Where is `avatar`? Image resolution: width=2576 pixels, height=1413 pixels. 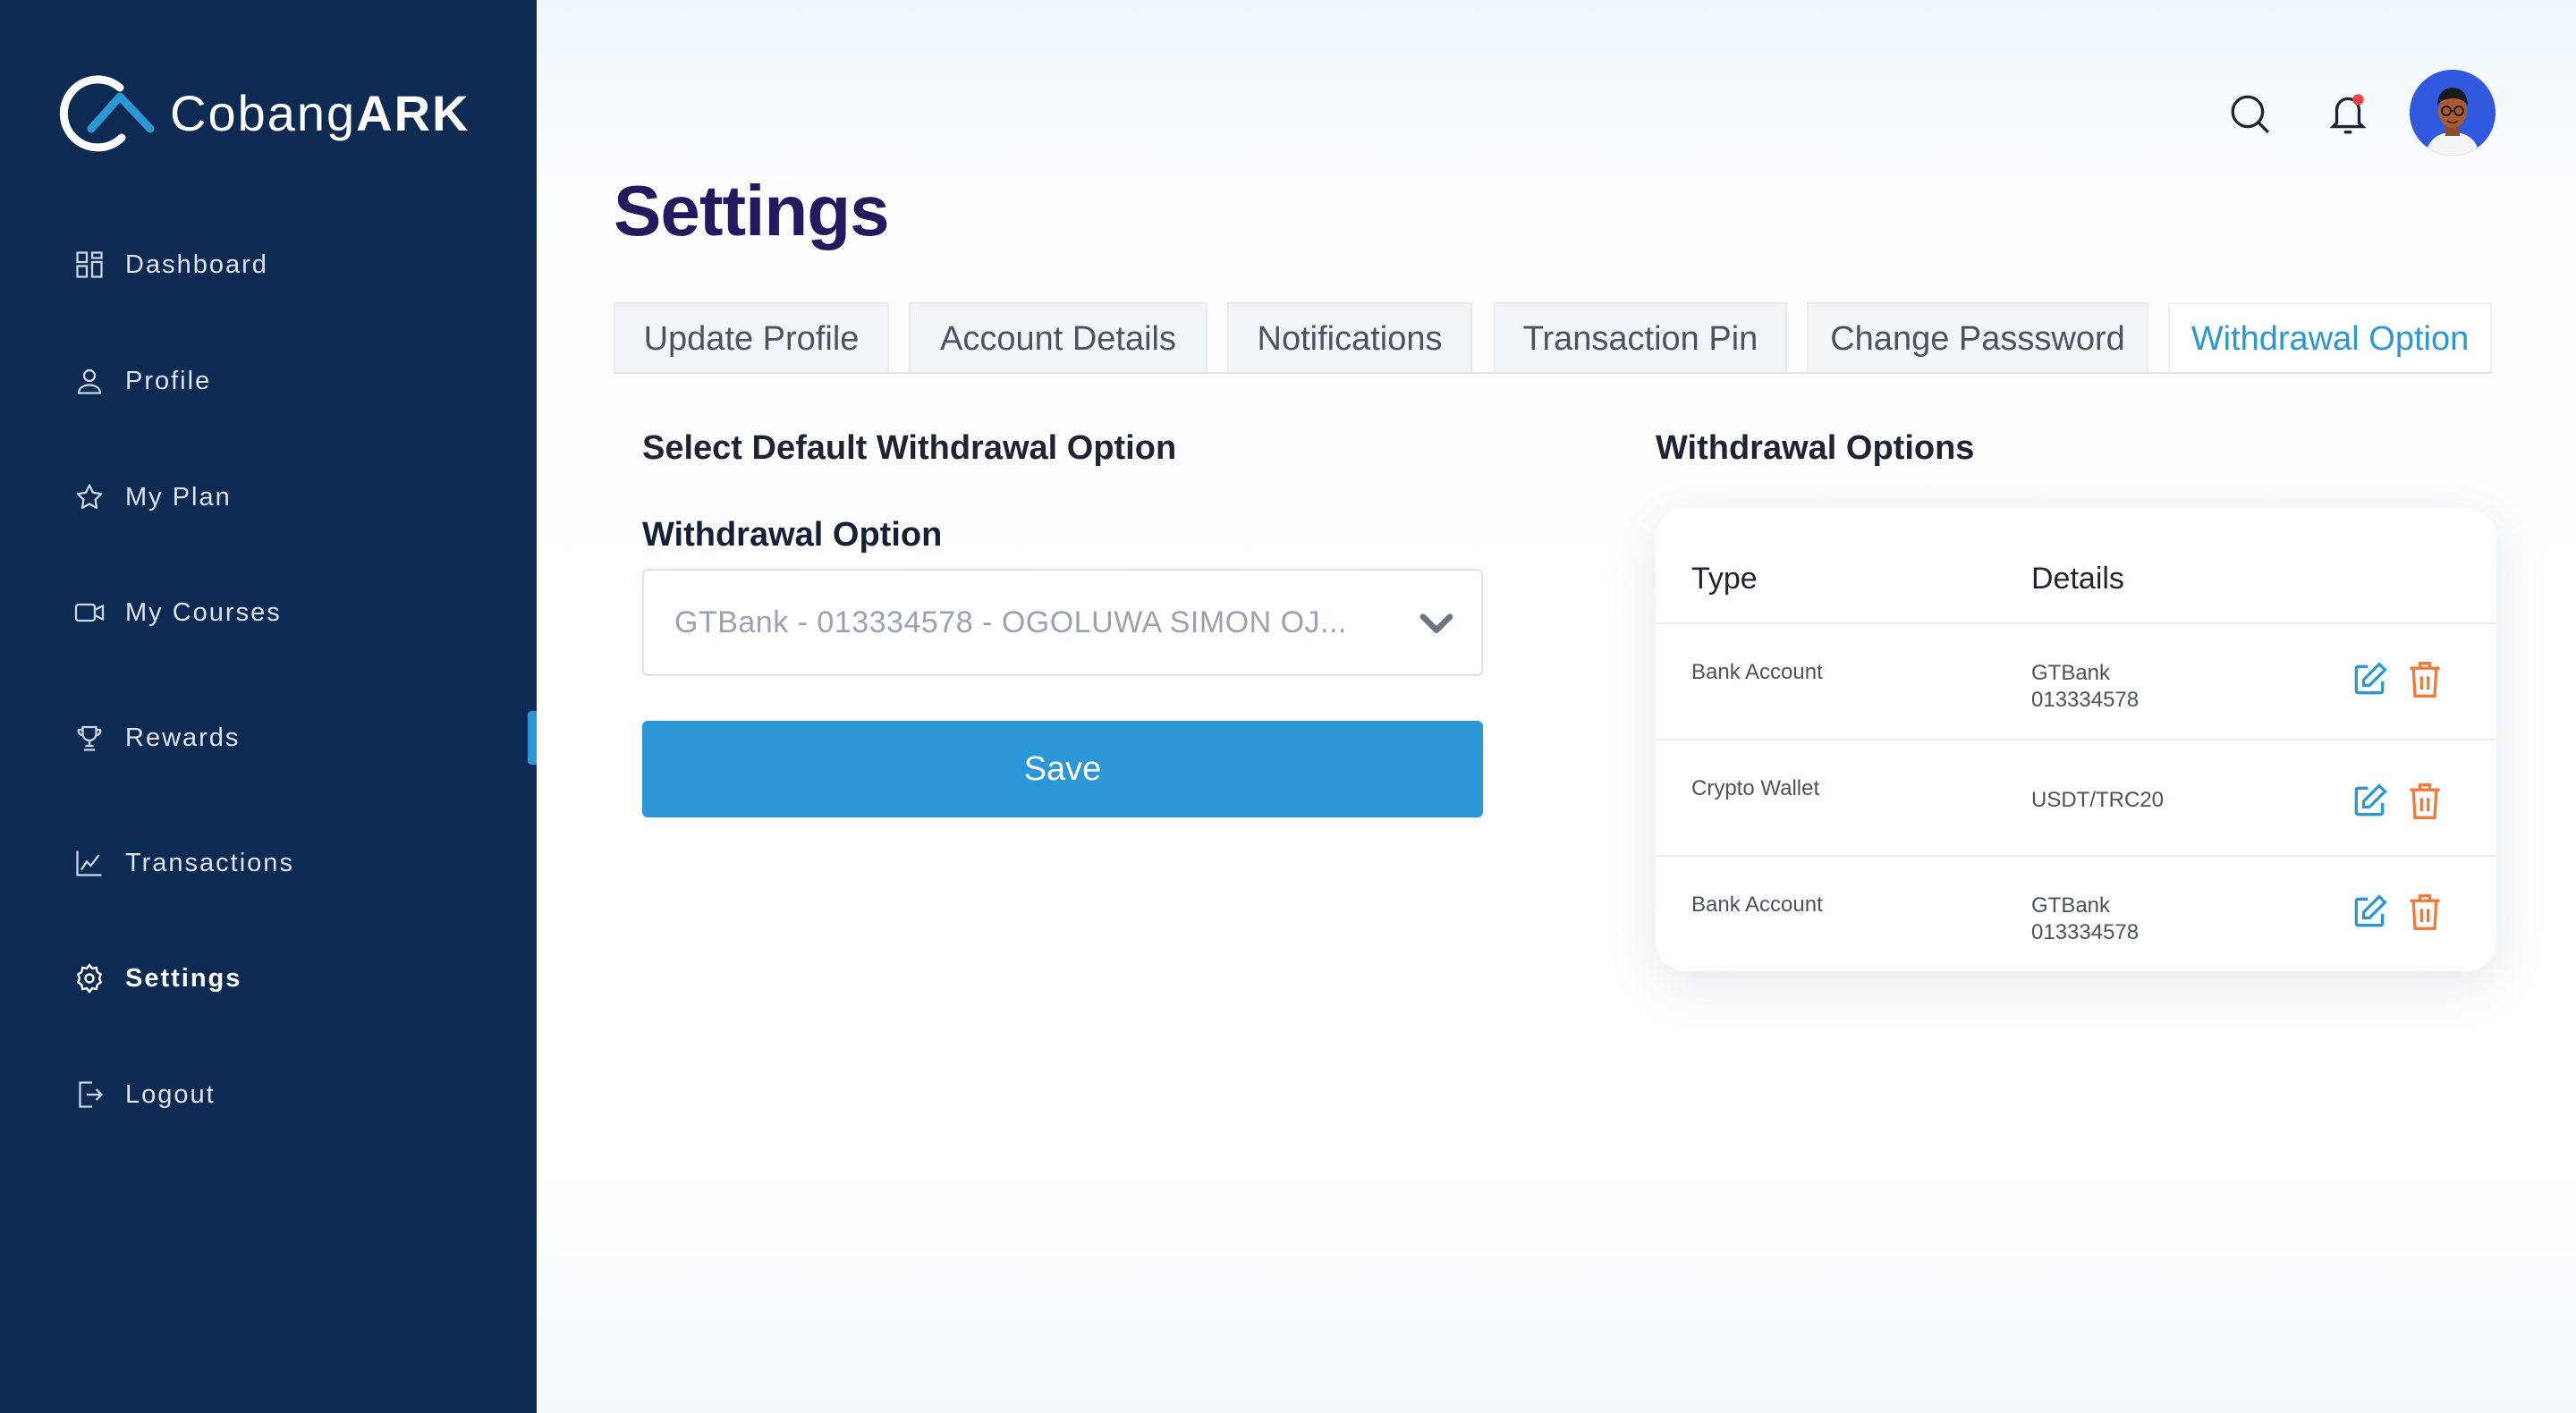 avatar is located at coordinates (2453, 113).